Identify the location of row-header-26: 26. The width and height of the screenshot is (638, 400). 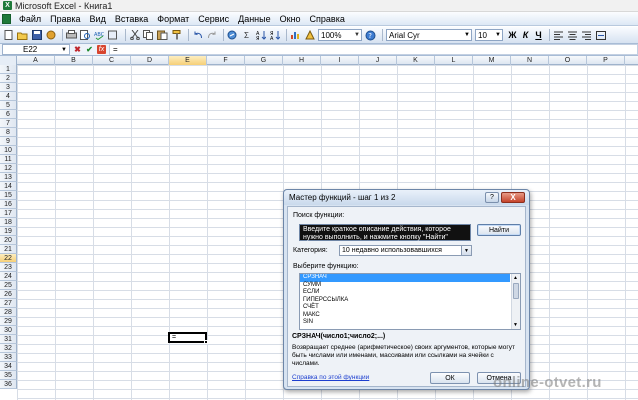
(8, 294).